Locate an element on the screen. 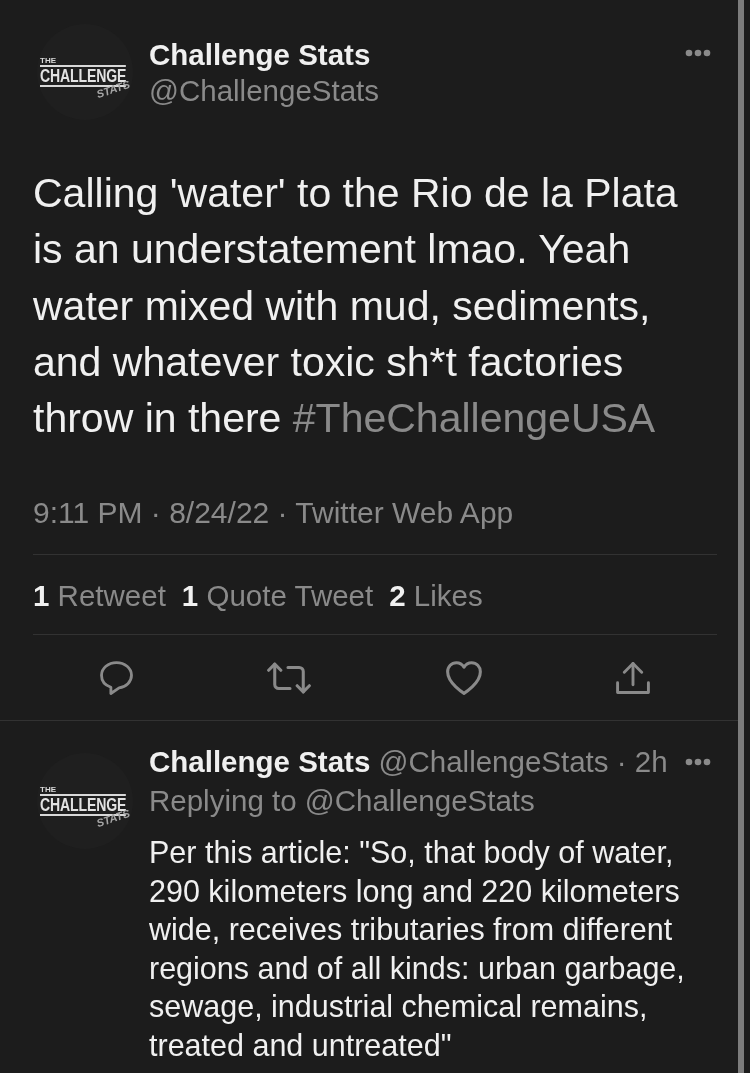  retweet-icon is located at coordinates (289, 678).